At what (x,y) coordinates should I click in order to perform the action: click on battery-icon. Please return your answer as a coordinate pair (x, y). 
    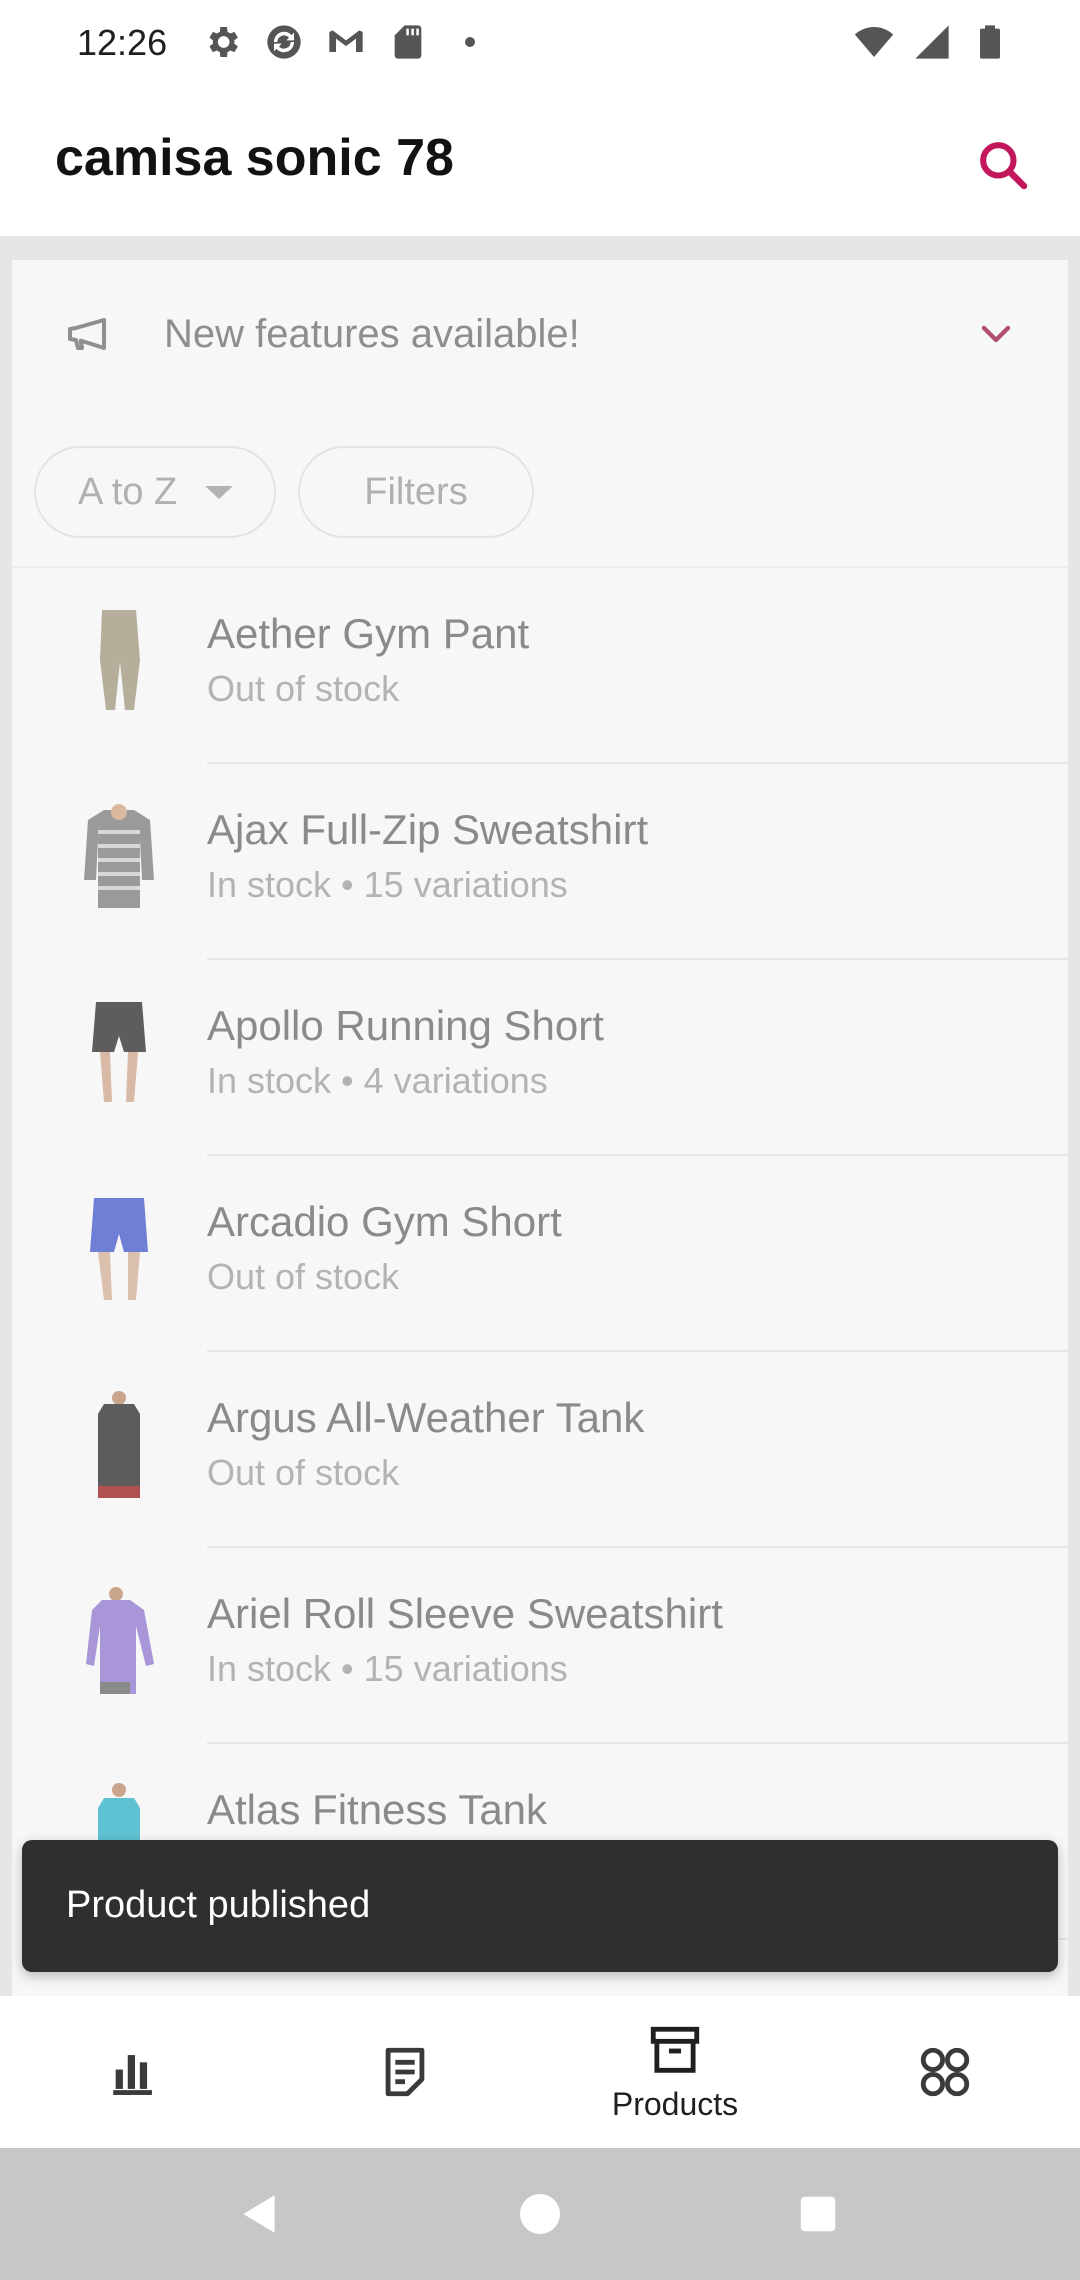
    Looking at the image, I should click on (990, 42).